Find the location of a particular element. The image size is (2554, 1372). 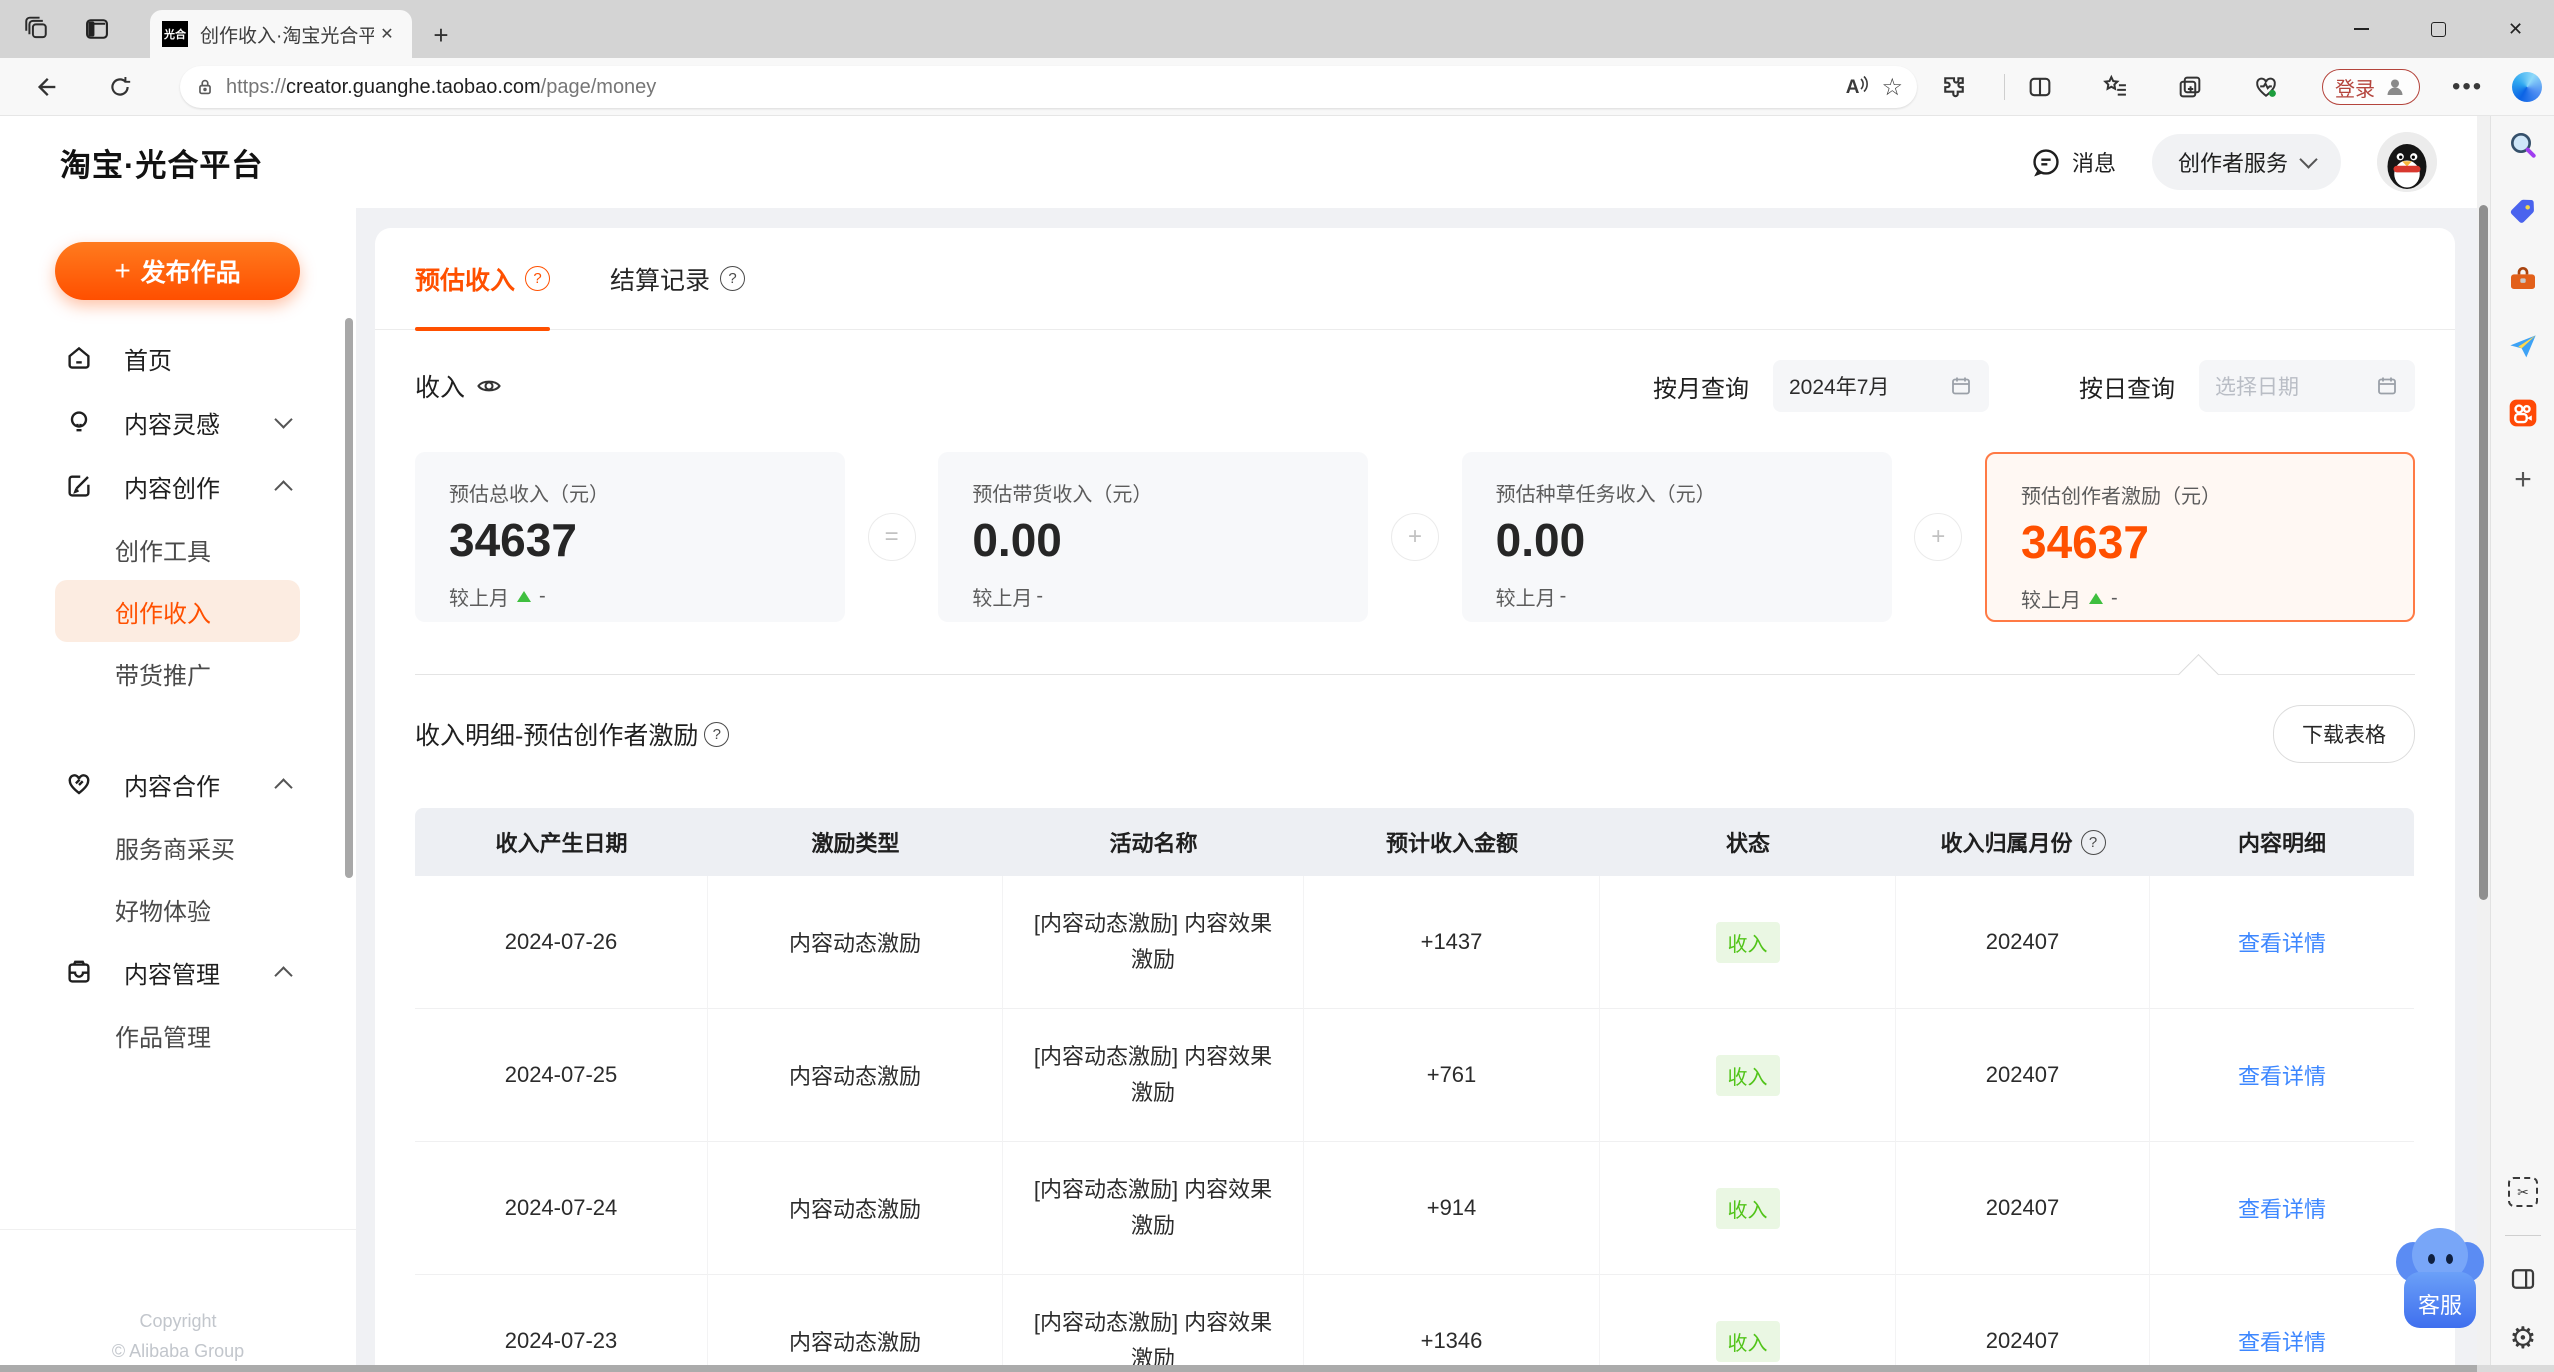

window-maximize-button is located at coordinates (2438, 29).